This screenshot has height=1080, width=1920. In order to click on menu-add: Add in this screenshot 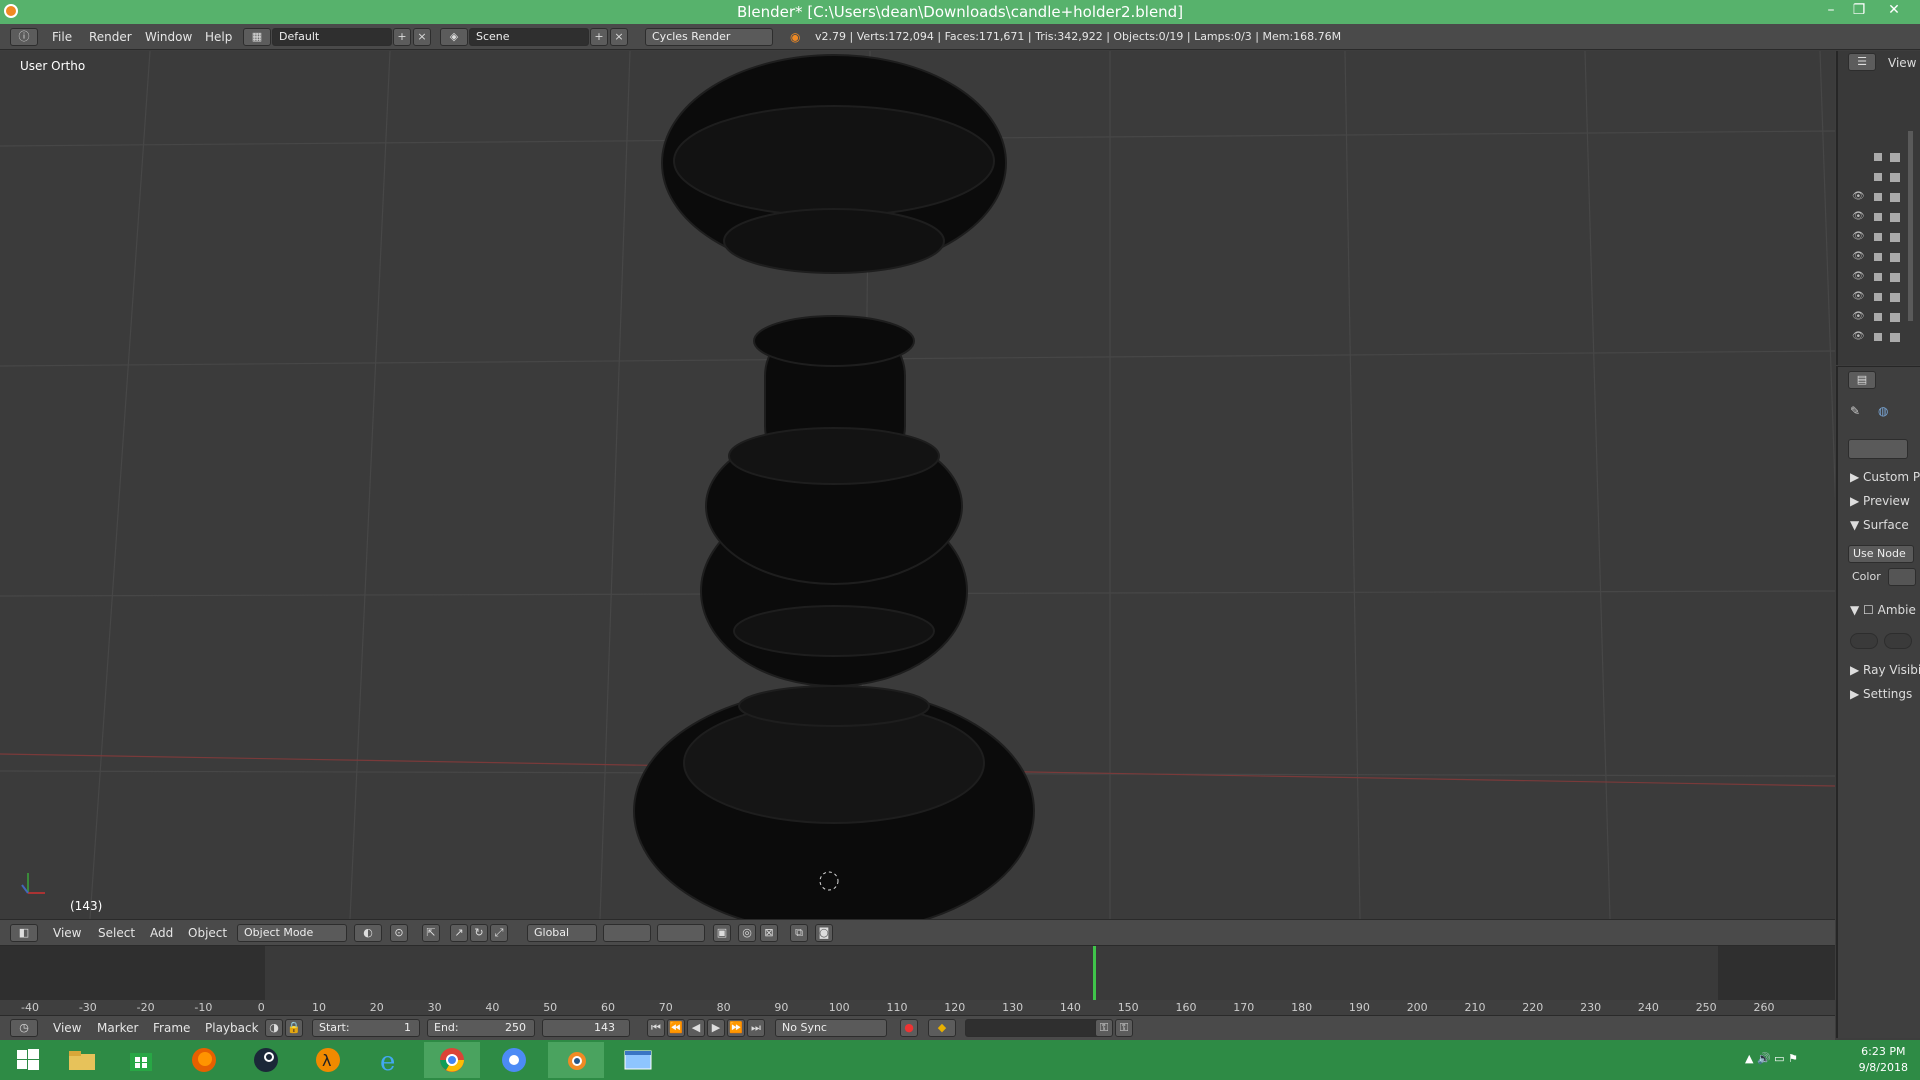, I will do `click(161, 933)`.